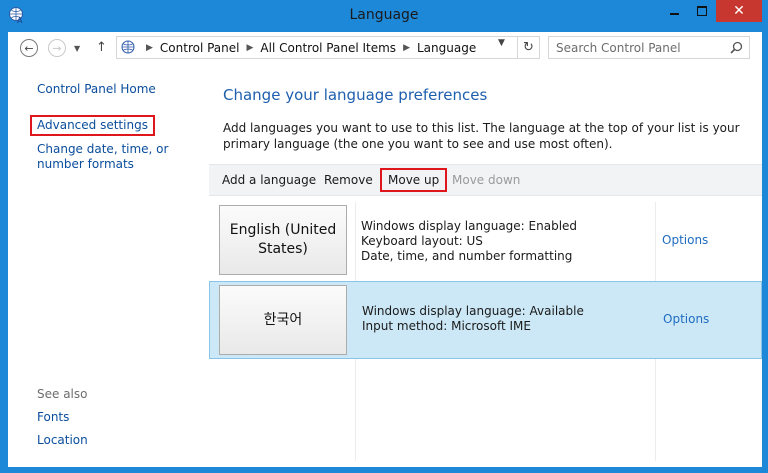  What do you see at coordinates (269, 180) in the screenshot?
I see `add-language-button: Add a language` at bounding box center [269, 180].